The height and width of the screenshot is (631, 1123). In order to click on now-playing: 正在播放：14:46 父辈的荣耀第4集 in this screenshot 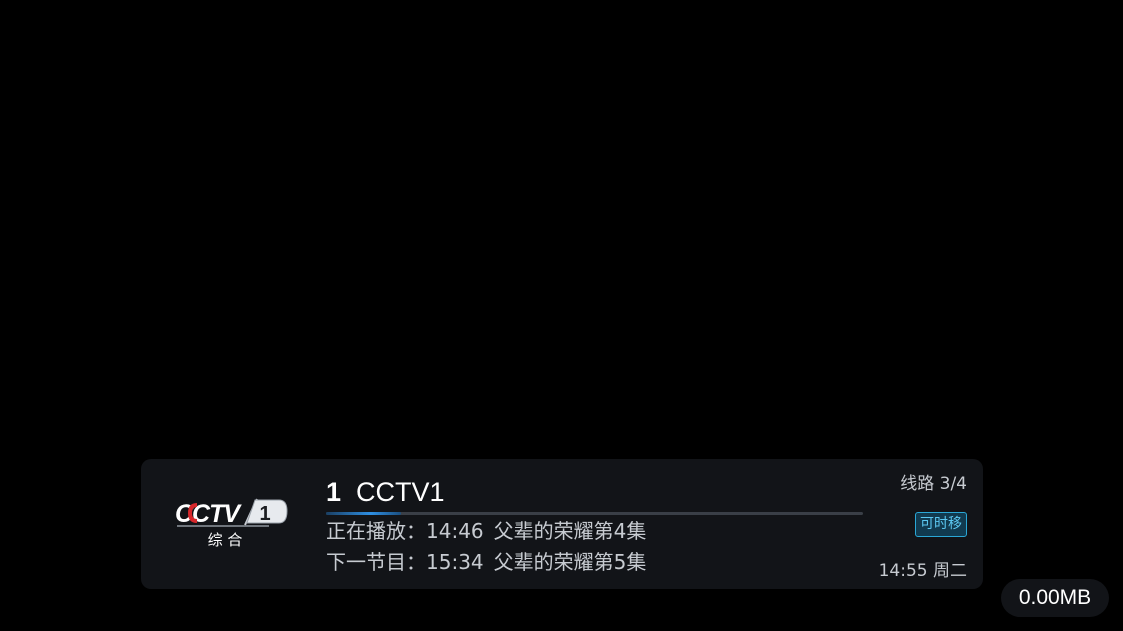, I will do `click(596, 531)`.